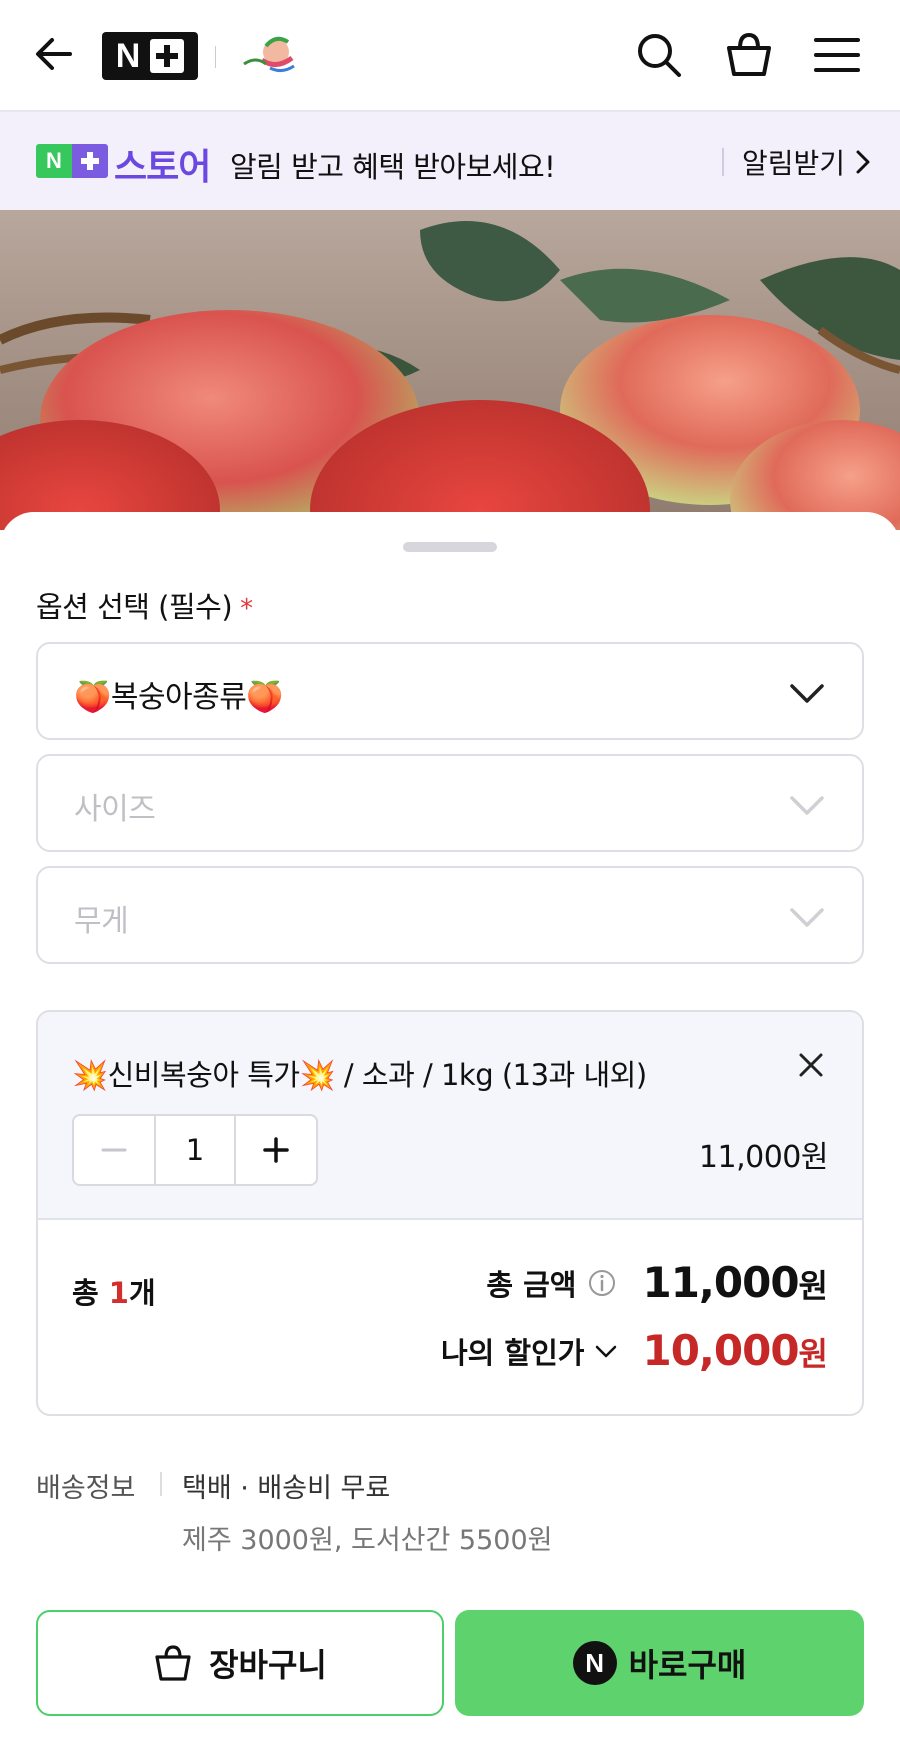 The width and height of the screenshot is (900, 1741). Describe the element at coordinates (450, 803) in the screenshot. I see `select-size: 사이즈` at that location.